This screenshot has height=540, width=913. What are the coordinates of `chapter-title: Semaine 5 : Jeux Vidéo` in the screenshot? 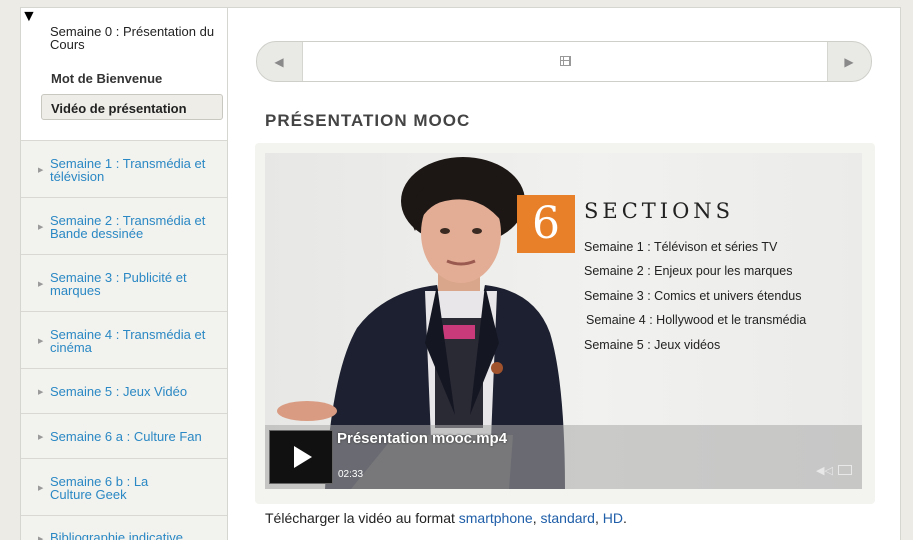 It's located at (119, 391).